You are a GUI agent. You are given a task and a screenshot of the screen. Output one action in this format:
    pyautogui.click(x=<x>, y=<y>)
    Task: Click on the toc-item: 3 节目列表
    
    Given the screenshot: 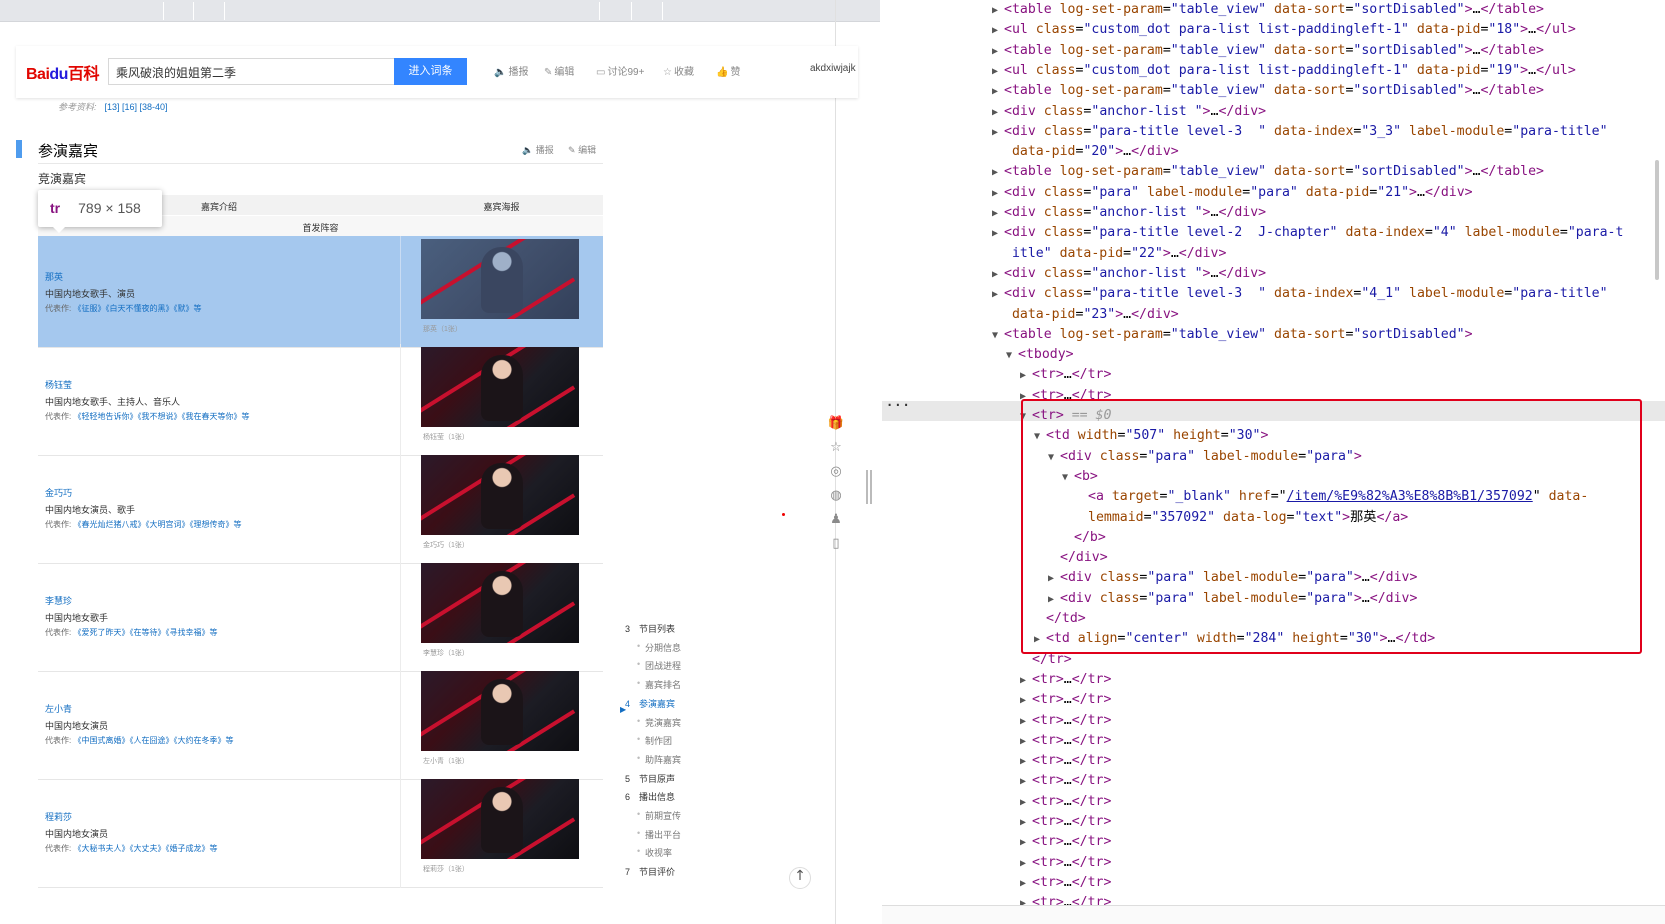 What is the action you would take?
    pyautogui.click(x=650, y=628)
    